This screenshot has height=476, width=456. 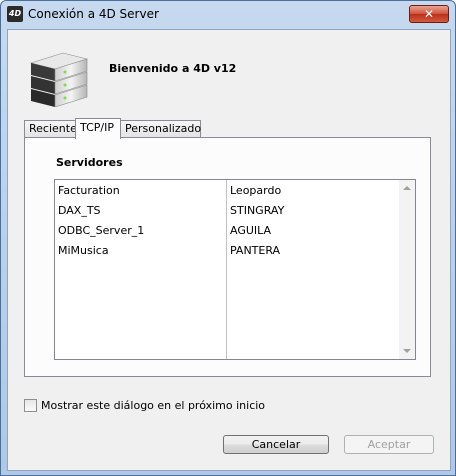 What do you see at coordinates (98, 128) in the screenshot?
I see `tab-tcp-ip: TCP/IP` at bounding box center [98, 128].